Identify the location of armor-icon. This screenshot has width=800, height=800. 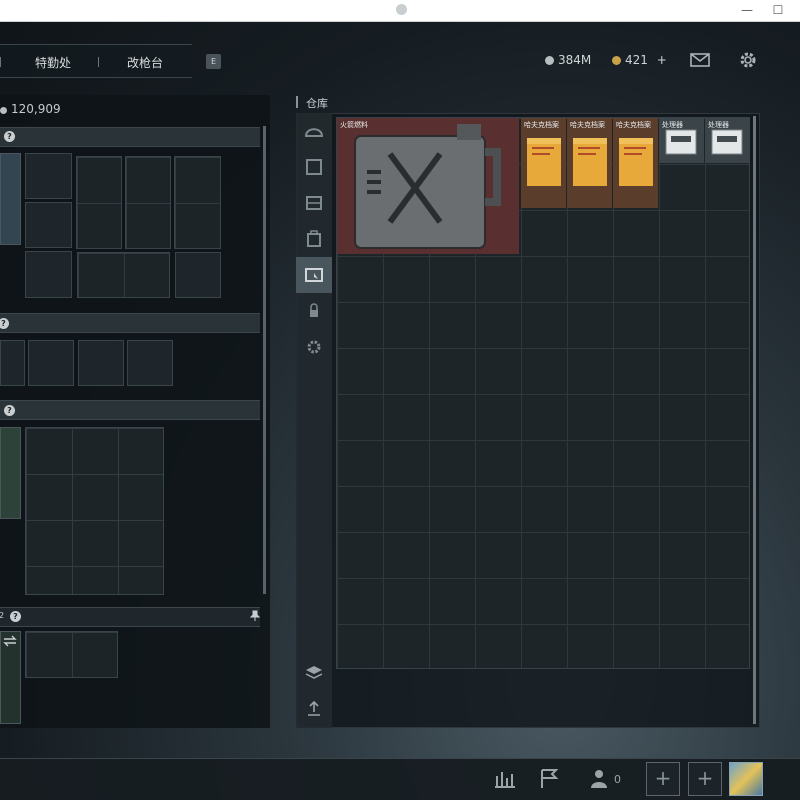
(314, 167).